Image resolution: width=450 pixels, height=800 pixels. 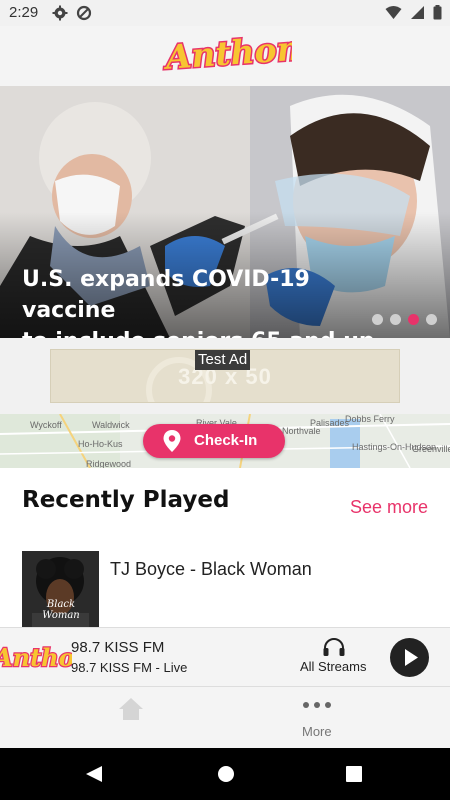 I want to click on bottom-tab-bar: More, so click(x=225, y=717).